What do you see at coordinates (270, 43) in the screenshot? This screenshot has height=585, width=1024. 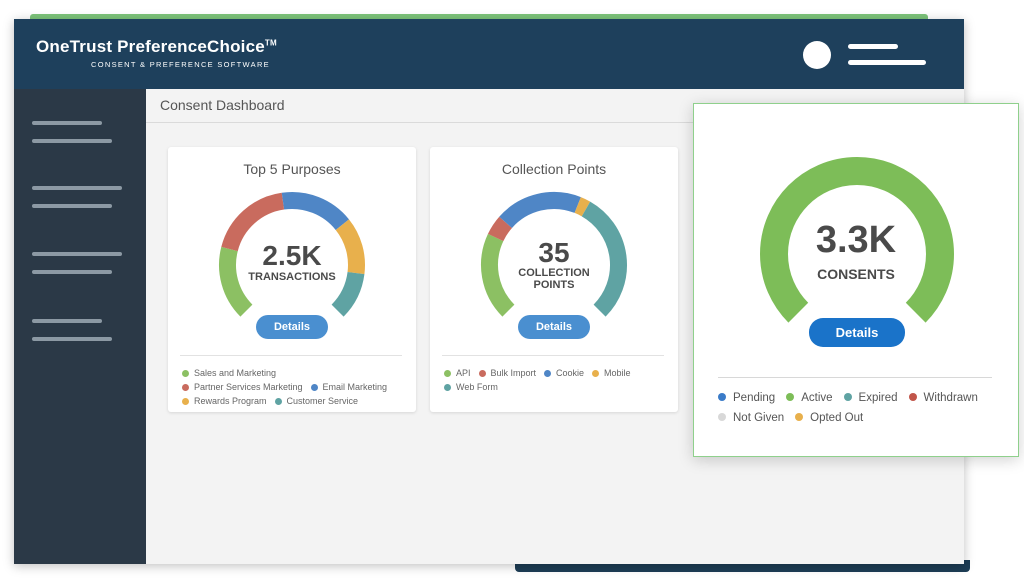 I see `trademark: TM` at bounding box center [270, 43].